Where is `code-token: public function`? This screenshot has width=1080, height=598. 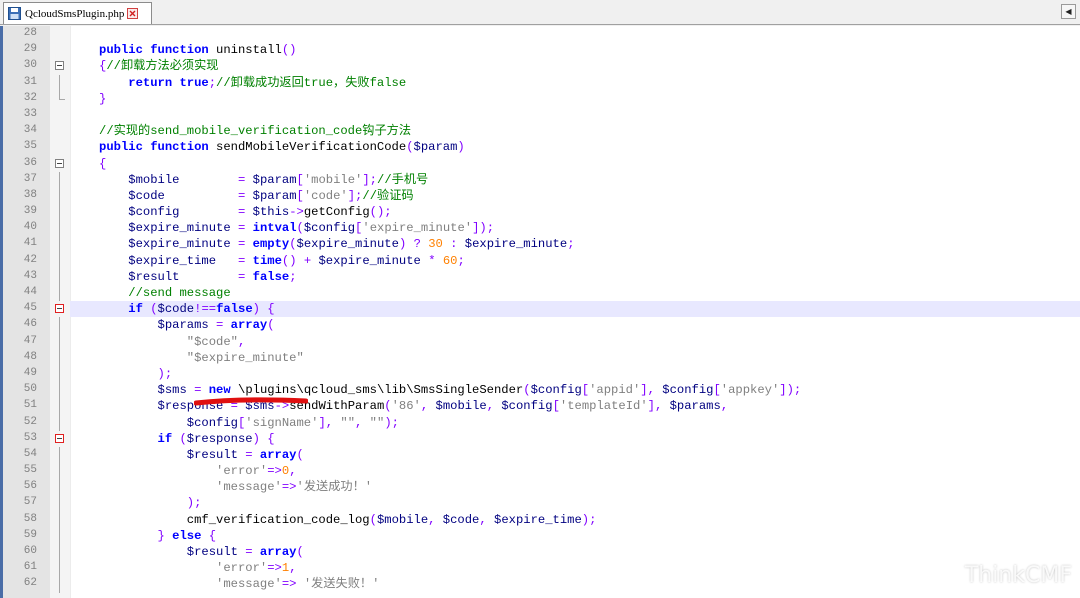 code-token: public function is located at coordinates (158, 147).